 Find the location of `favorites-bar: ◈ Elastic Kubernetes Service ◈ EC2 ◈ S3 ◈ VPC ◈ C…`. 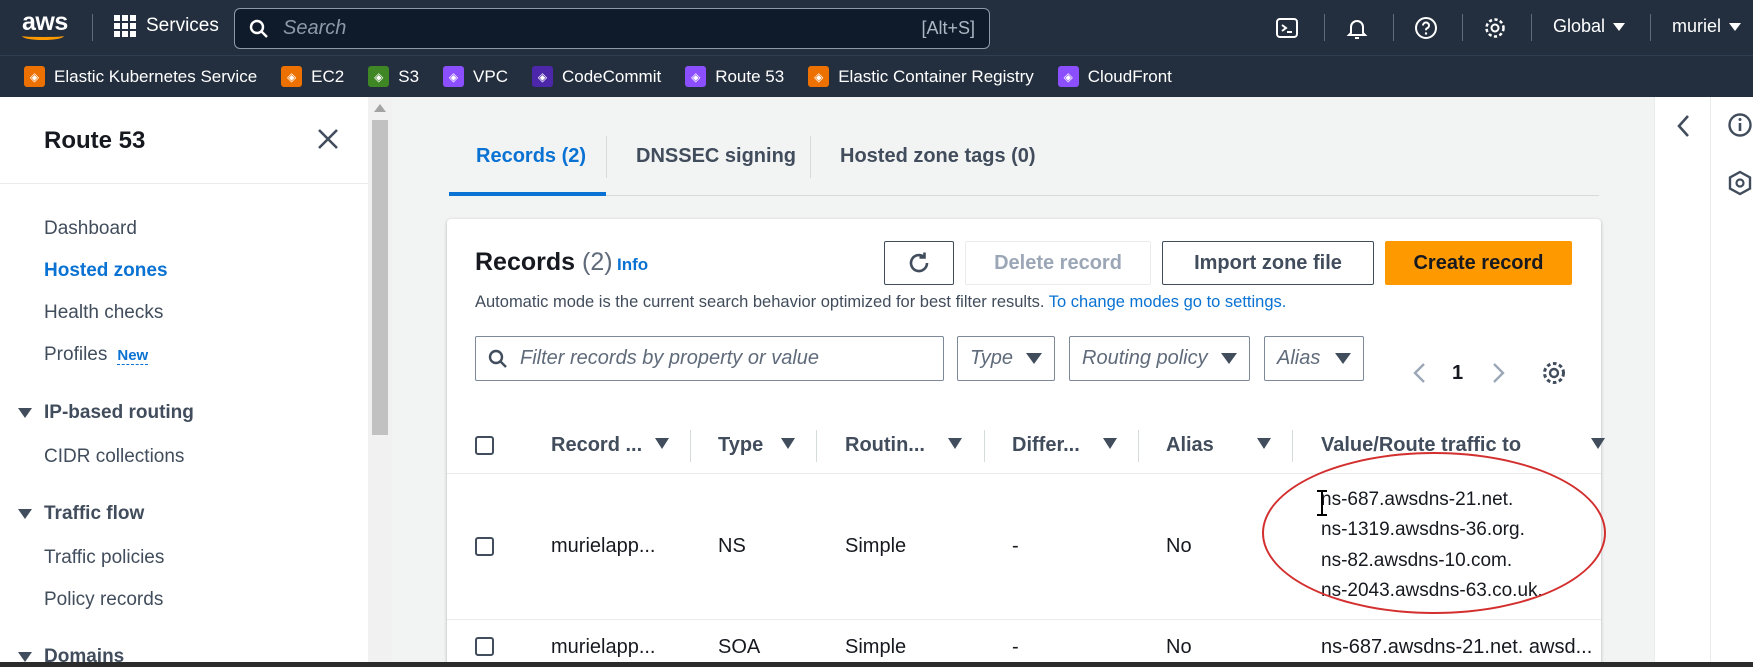

favorites-bar: ◈ Elastic Kubernetes Service ◈ EC2 ◈ S3 ◈ VPC ◈ C… is located at coordinates (876, 76).